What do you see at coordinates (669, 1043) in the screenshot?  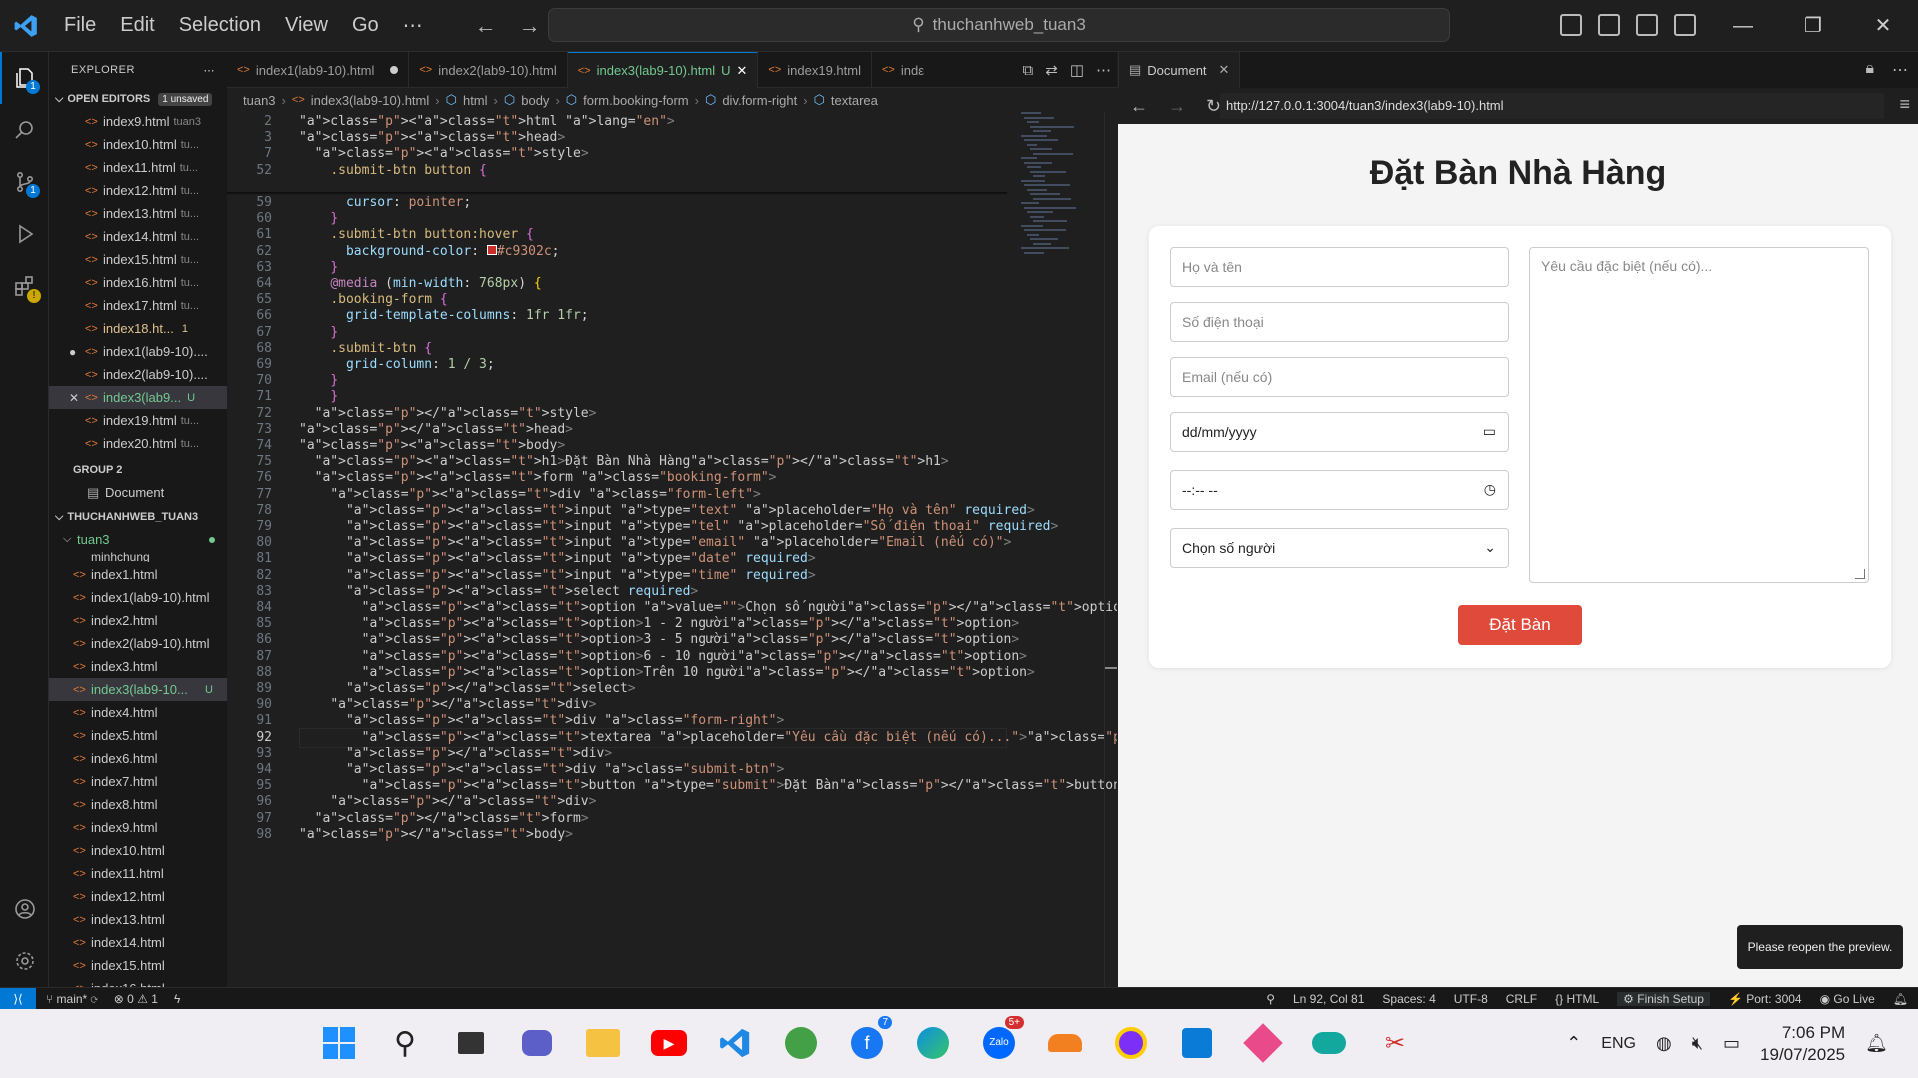 I see `youtube-icon: ▶` at bounding box center [669, 1043].